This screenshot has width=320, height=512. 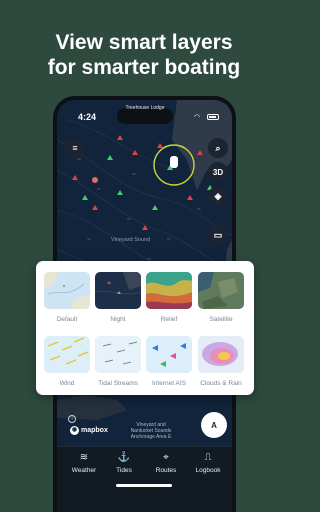 What do you see at coordinates (218, 196) in the screenshot?
I see `layers-icon: ◈` at bounding box center [218, 196].